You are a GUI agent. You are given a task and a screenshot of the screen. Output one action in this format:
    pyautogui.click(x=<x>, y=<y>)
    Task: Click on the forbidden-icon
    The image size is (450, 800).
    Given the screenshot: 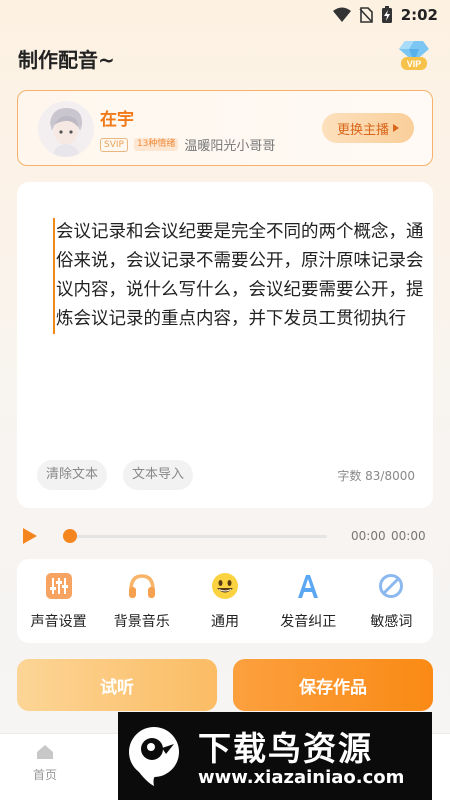 What is the action you would take?
    pyautogui.click(x=391, y=586)
    